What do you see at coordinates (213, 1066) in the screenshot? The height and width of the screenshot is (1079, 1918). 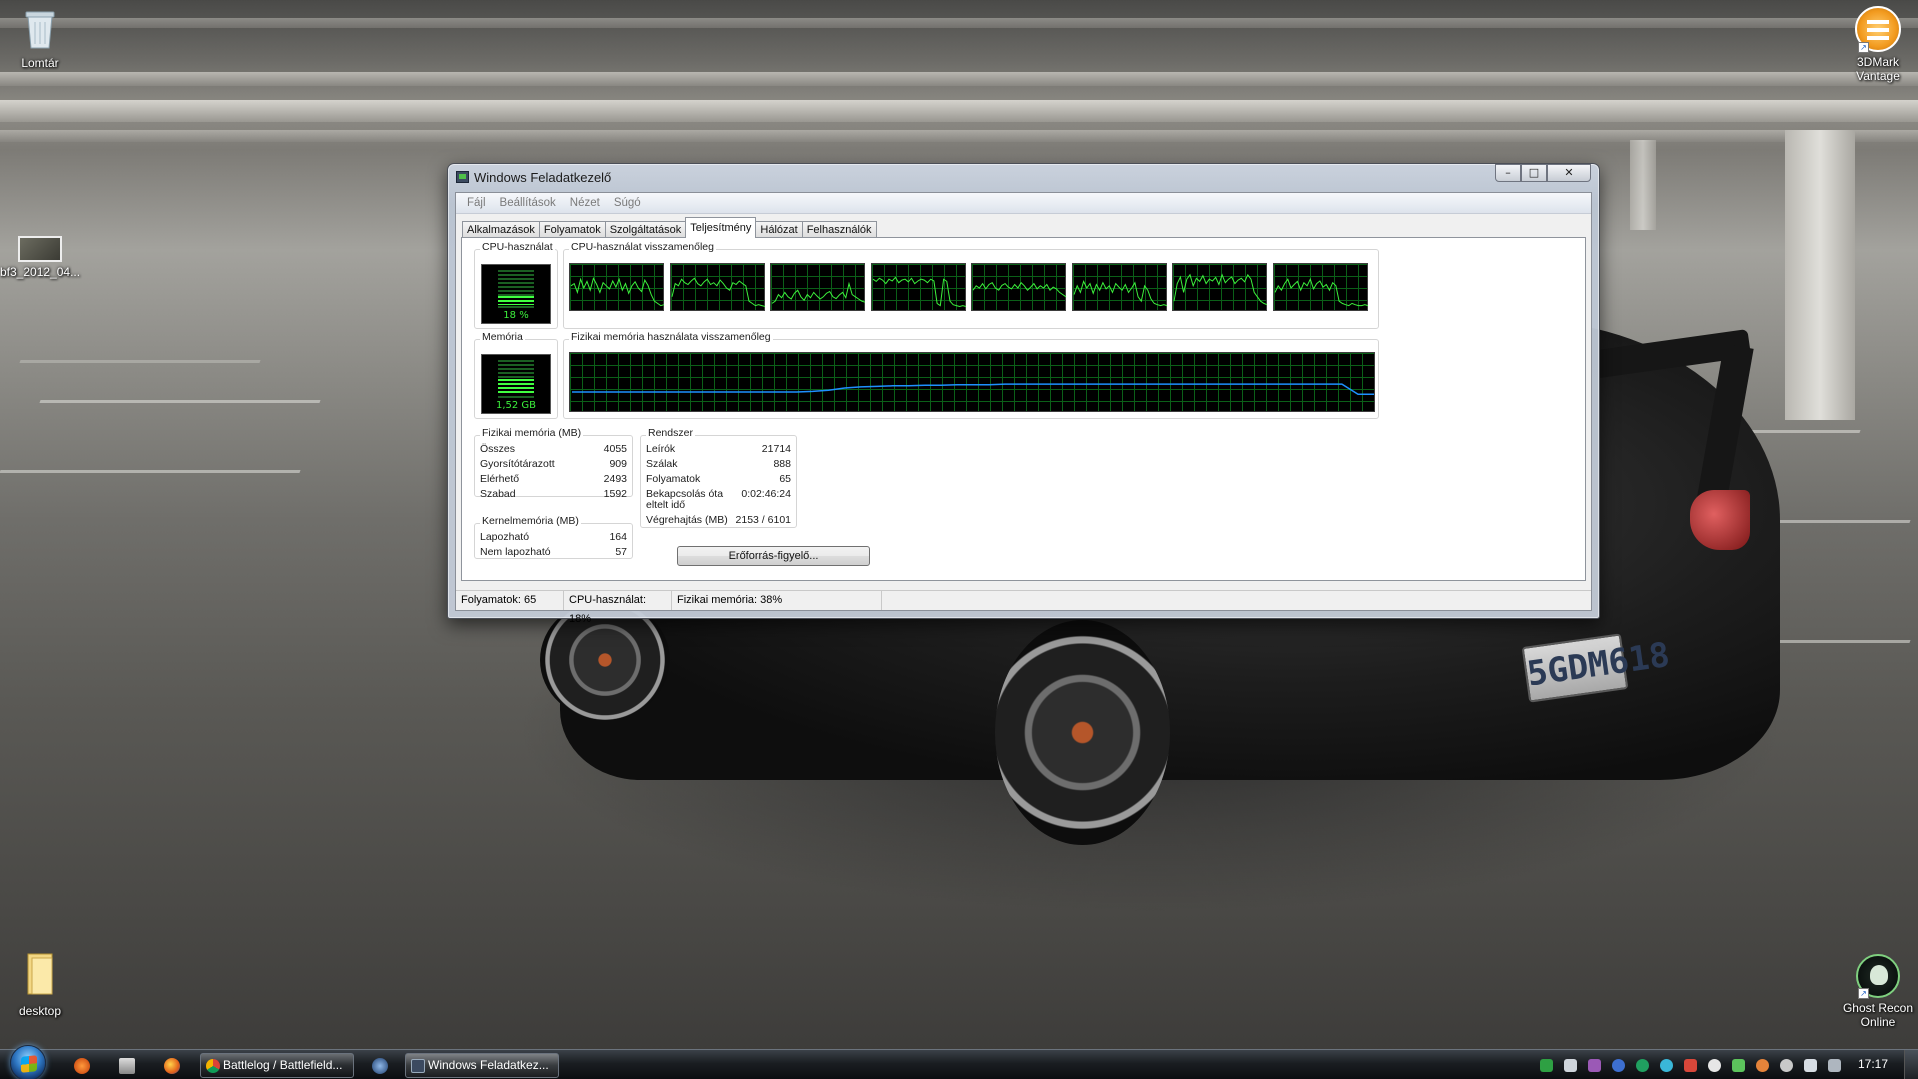 I see `chrome-icon` at bounding box center [213, 1066].